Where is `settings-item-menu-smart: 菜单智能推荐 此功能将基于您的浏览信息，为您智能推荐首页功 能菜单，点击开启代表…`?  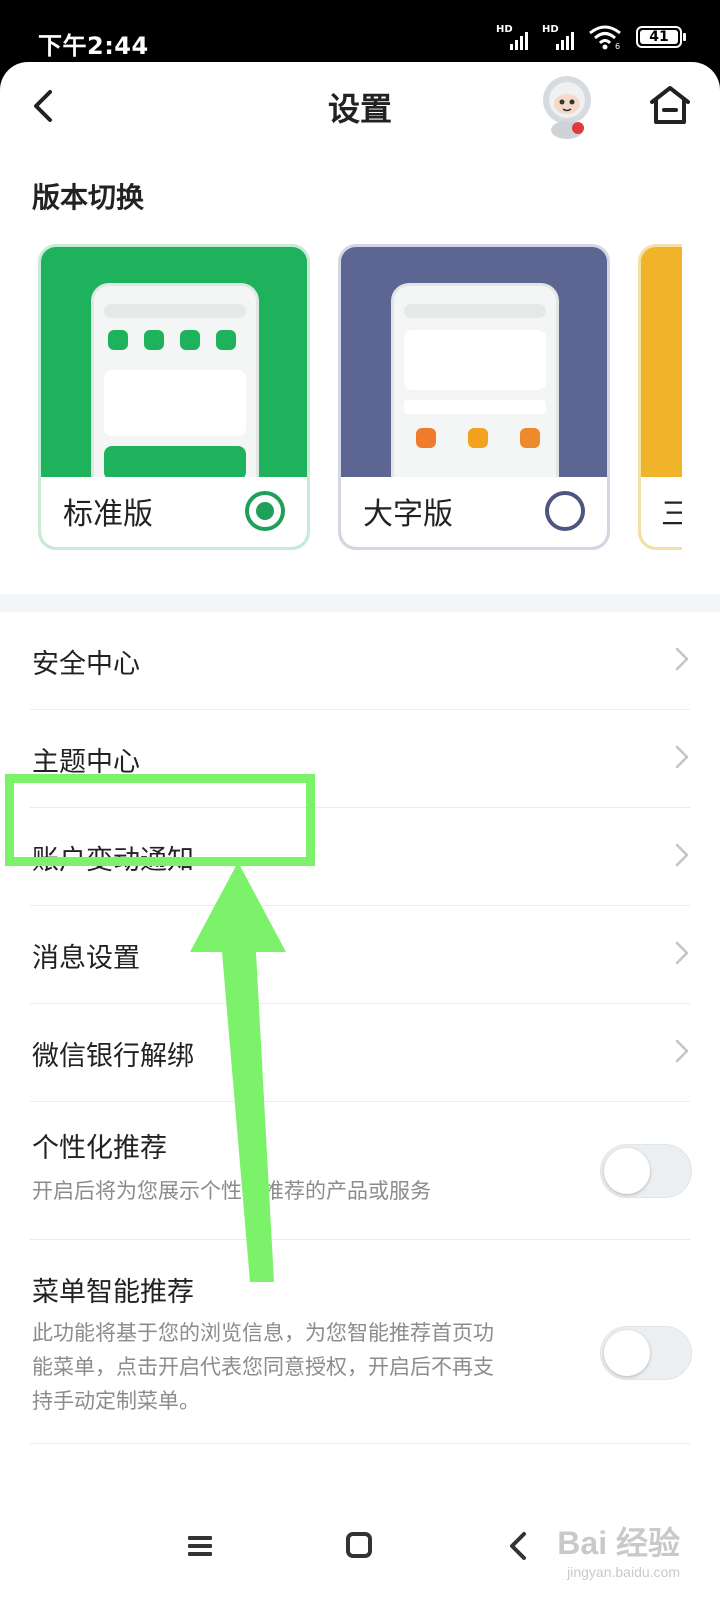 settings-item-menu-smart: 菜单智能推荐 此功能将基于您的浏览信息，为您智能推荐首页功 能菜单，点击开启代表… is located at coordinates (361, 1342).